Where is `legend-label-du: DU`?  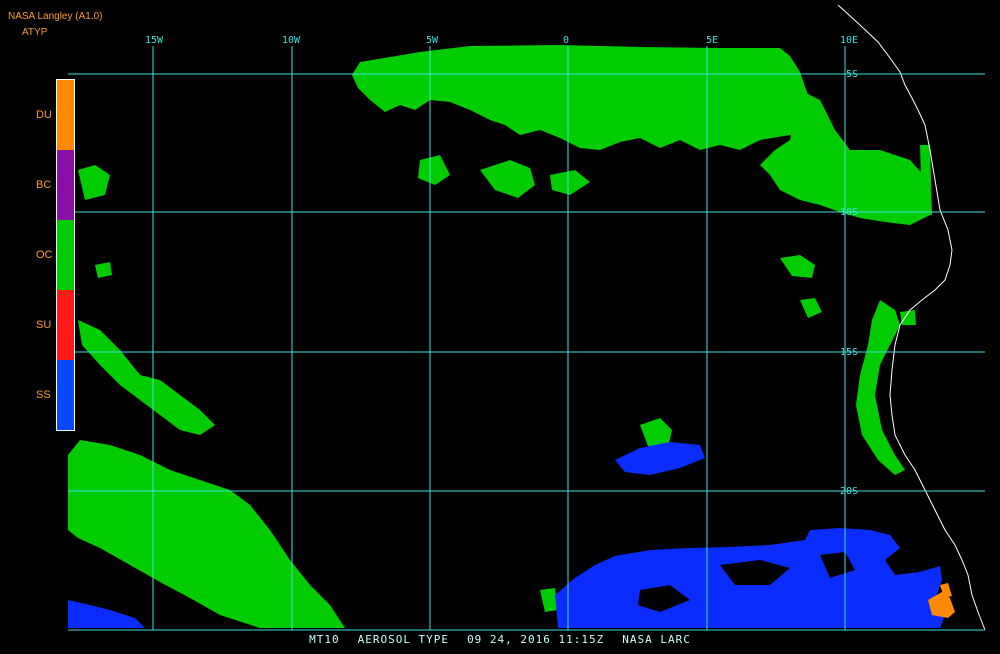 legend-label-du: DU is located at coordinates (44, 115).